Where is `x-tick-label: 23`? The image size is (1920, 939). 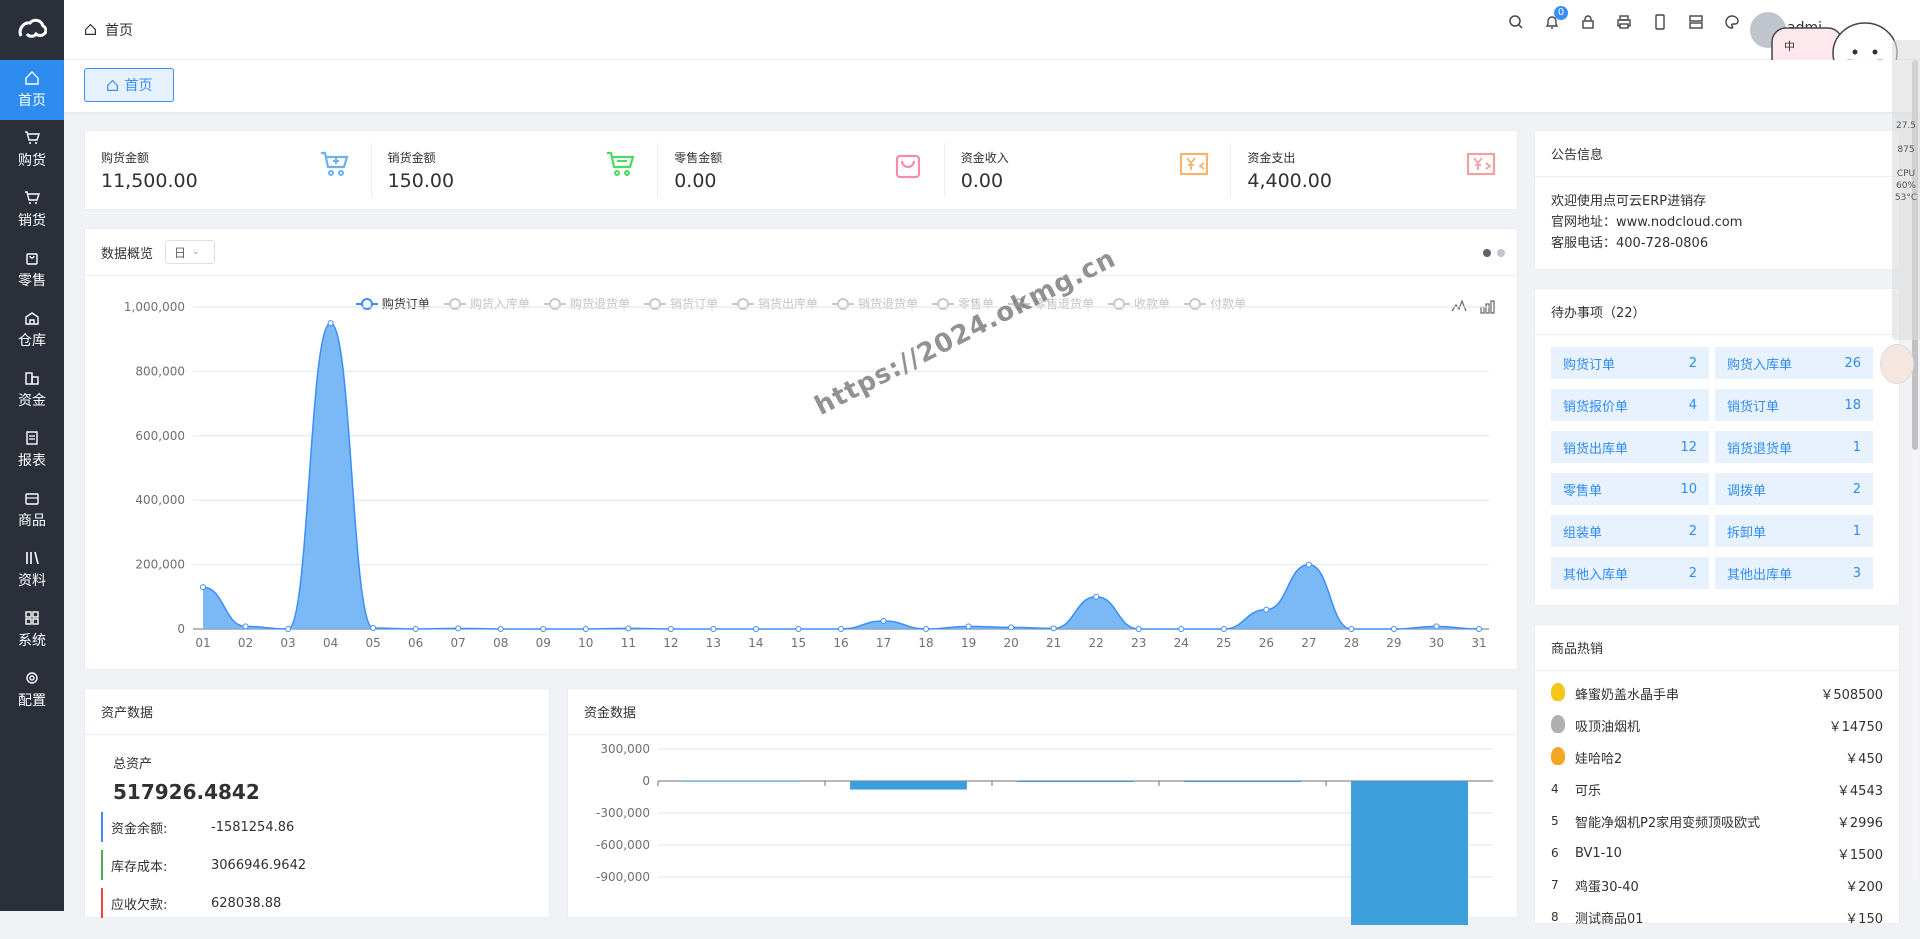
x-tick-label: 23 is located at coordinates (1138, 643).